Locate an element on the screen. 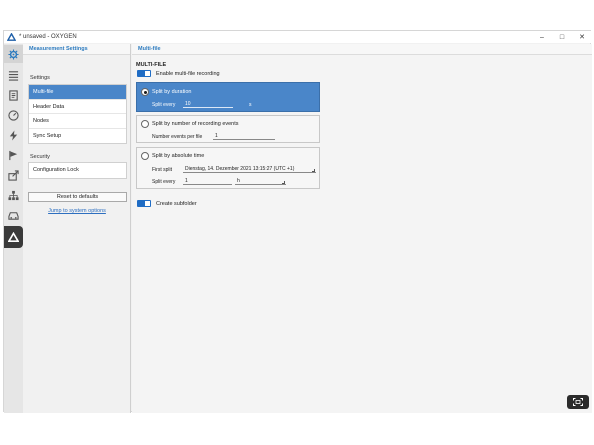 The width and height of the screenshot is (594, 445). list-icon is located at coordinates (13, 75).